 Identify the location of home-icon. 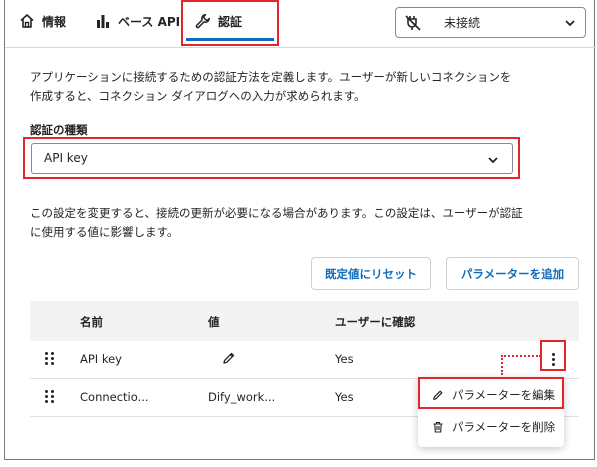
(27, 21).